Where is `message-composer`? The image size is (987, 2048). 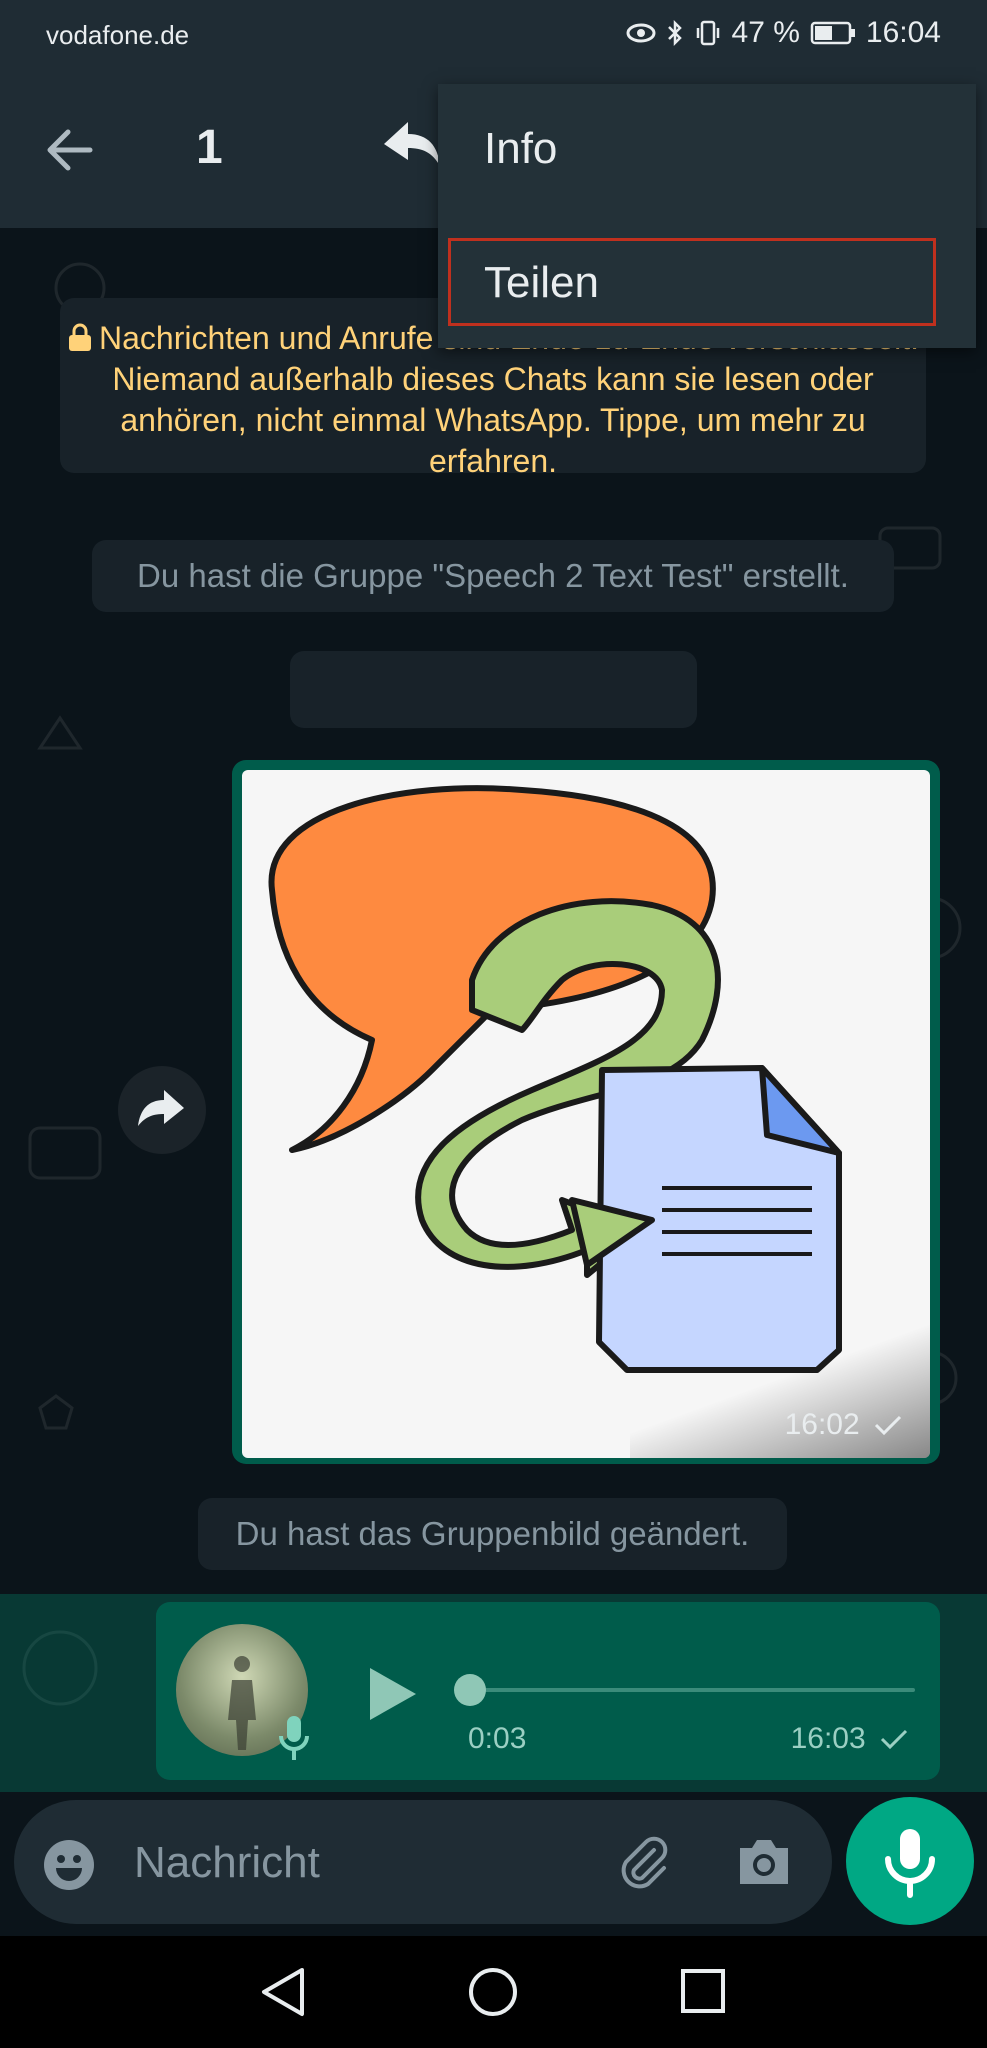
message-composer is located at coordinates (423, 1862).